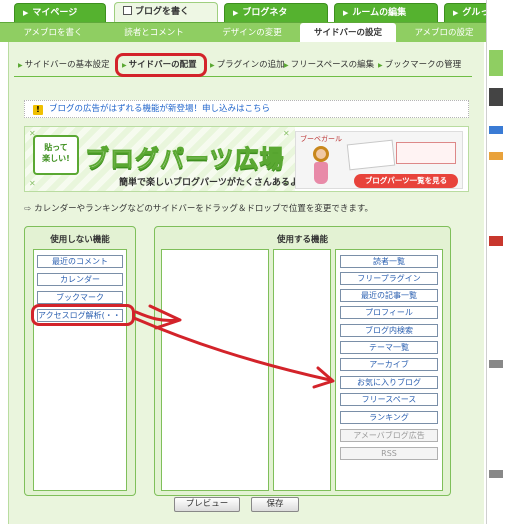 Image resolution: width=507 pixels, height=524 pixels. I want to click on photo-frame-icon, so click(371, 155).